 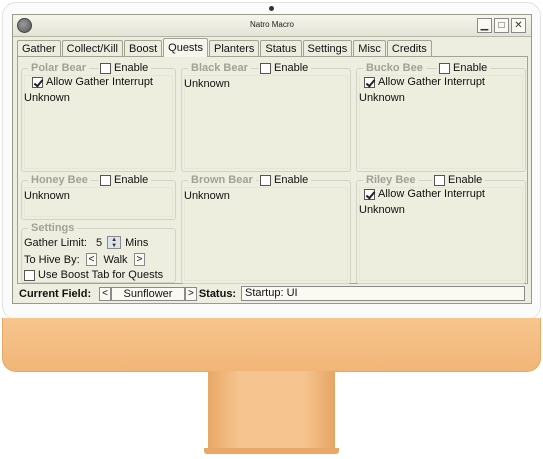 I want to click on riley-bee-allow-interrupt: Allow Gather Interrupt, so click(x=424, y=194).